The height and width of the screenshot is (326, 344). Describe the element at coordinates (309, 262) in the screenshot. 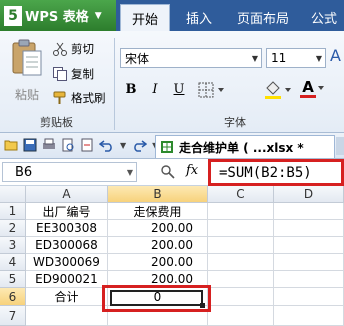

I see `cell-d4` at that location.